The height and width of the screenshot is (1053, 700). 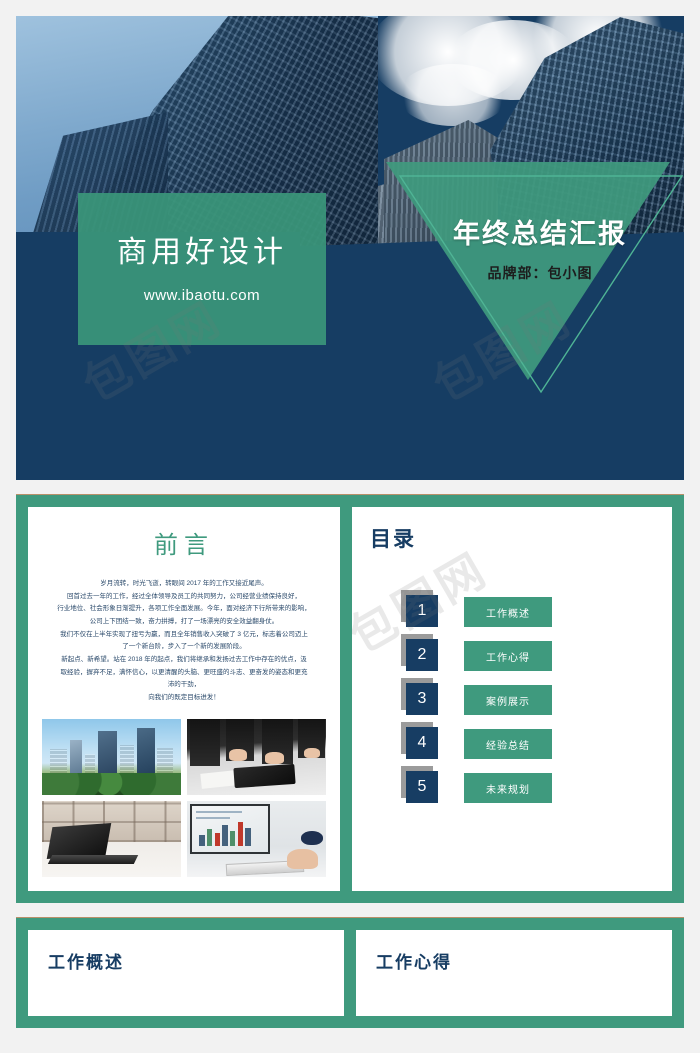 What do you see at coordinates (540, 284) in the screenshot?
I see `teal-triangle-outline-shape` at bounding box center [540, 284].